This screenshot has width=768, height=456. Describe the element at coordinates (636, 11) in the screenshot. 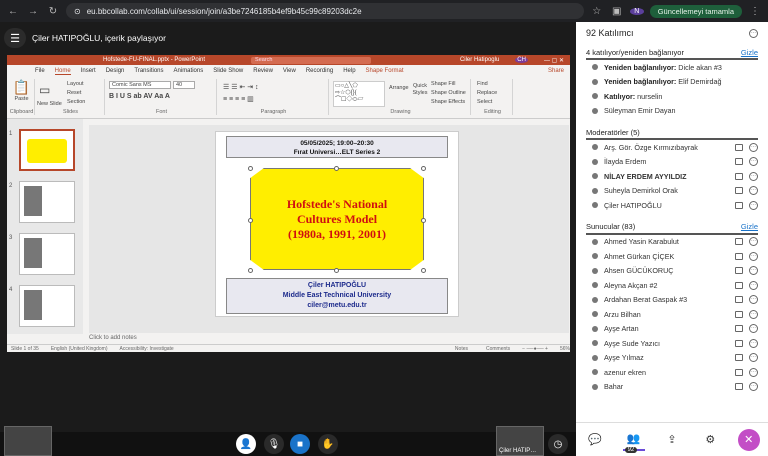

I see `profile-avatar: N` at that location.